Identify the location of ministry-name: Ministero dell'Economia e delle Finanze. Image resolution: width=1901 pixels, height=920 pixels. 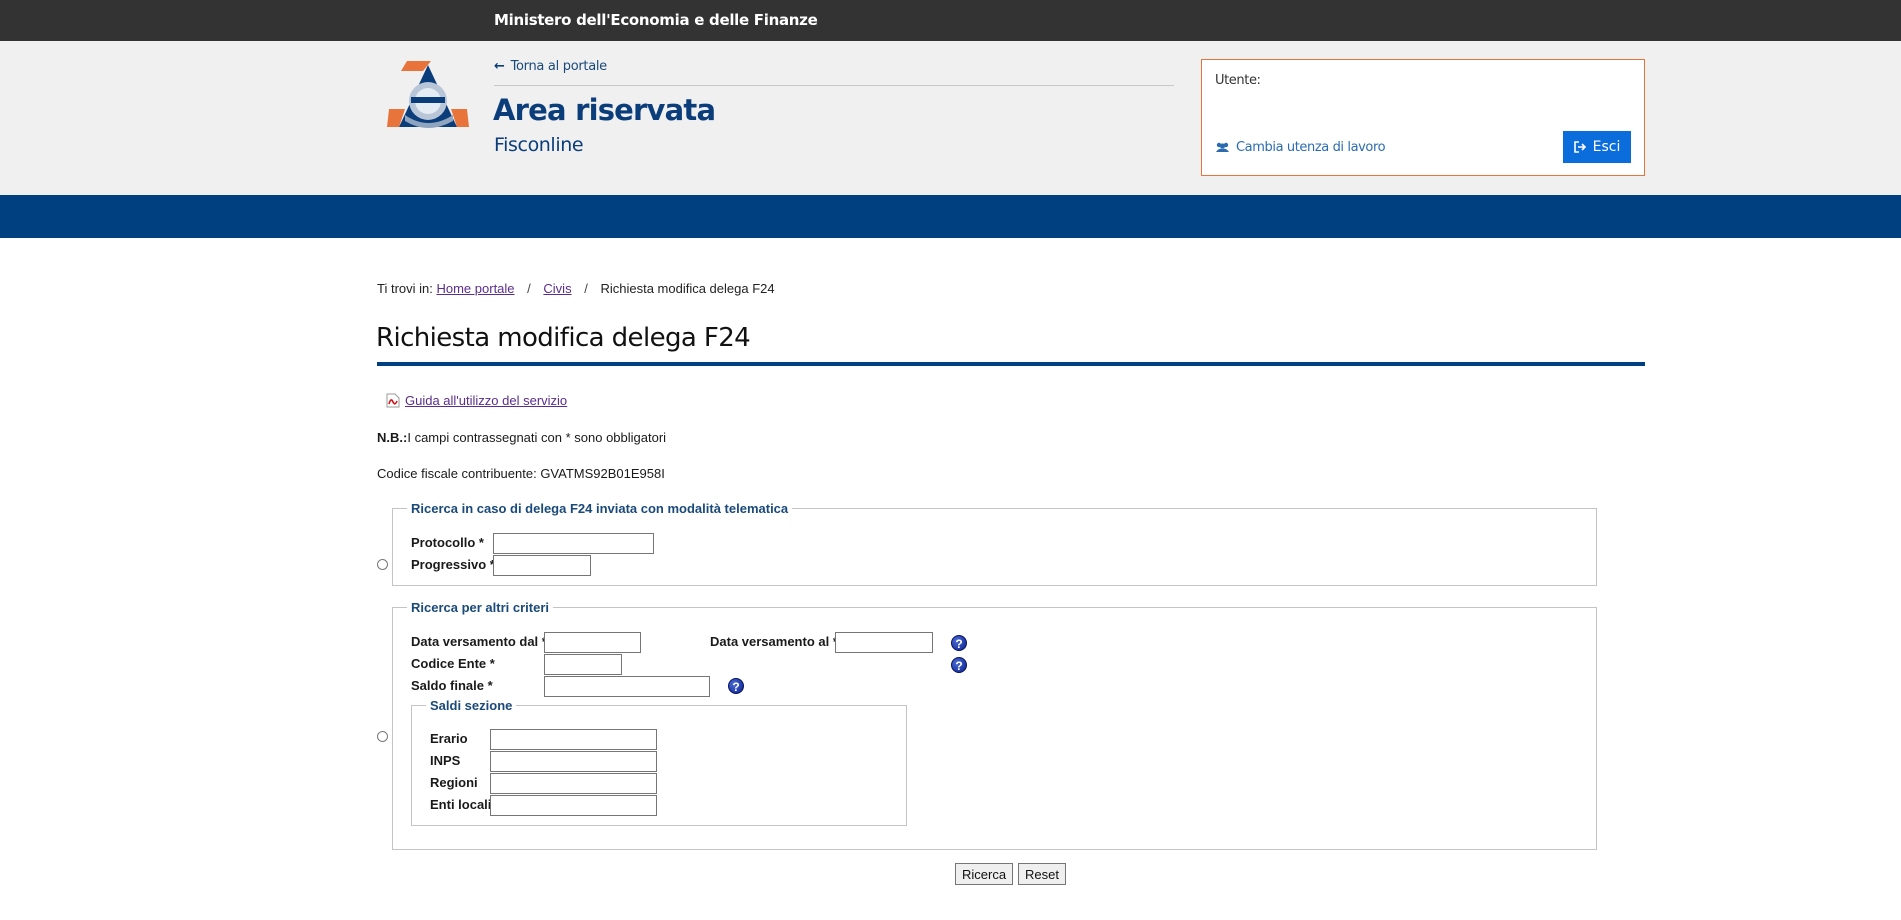
(656, 20).